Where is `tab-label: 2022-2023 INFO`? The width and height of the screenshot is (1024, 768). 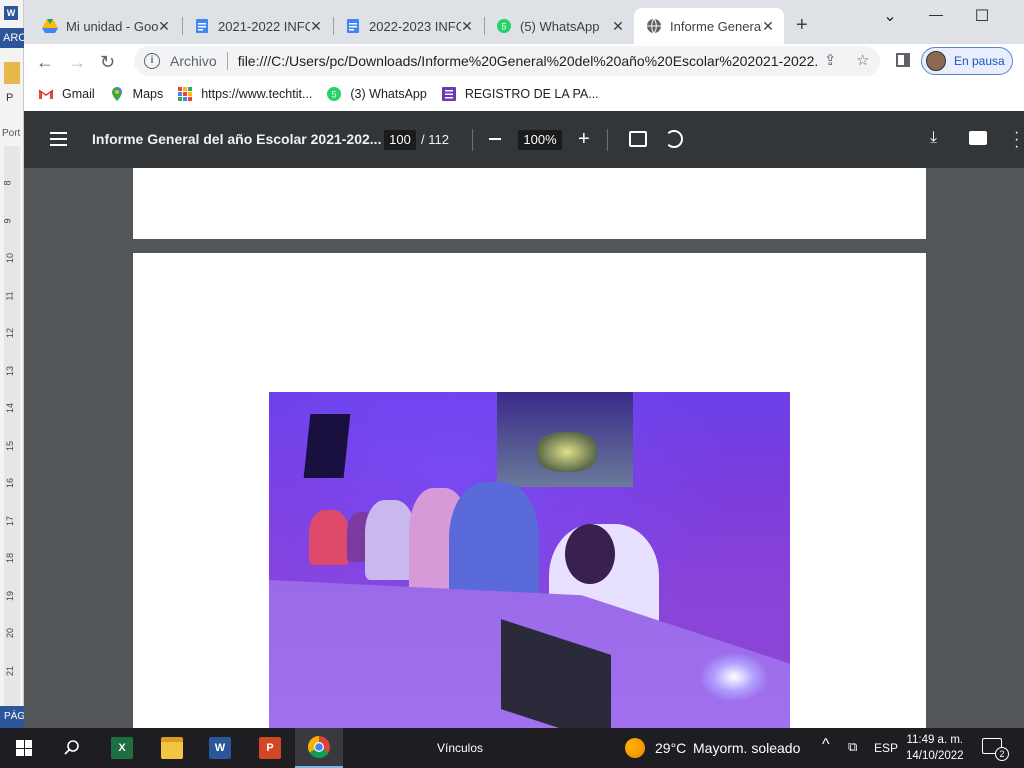
tab-label: 2022-2023 INFO is located at coordinates (415, 26).